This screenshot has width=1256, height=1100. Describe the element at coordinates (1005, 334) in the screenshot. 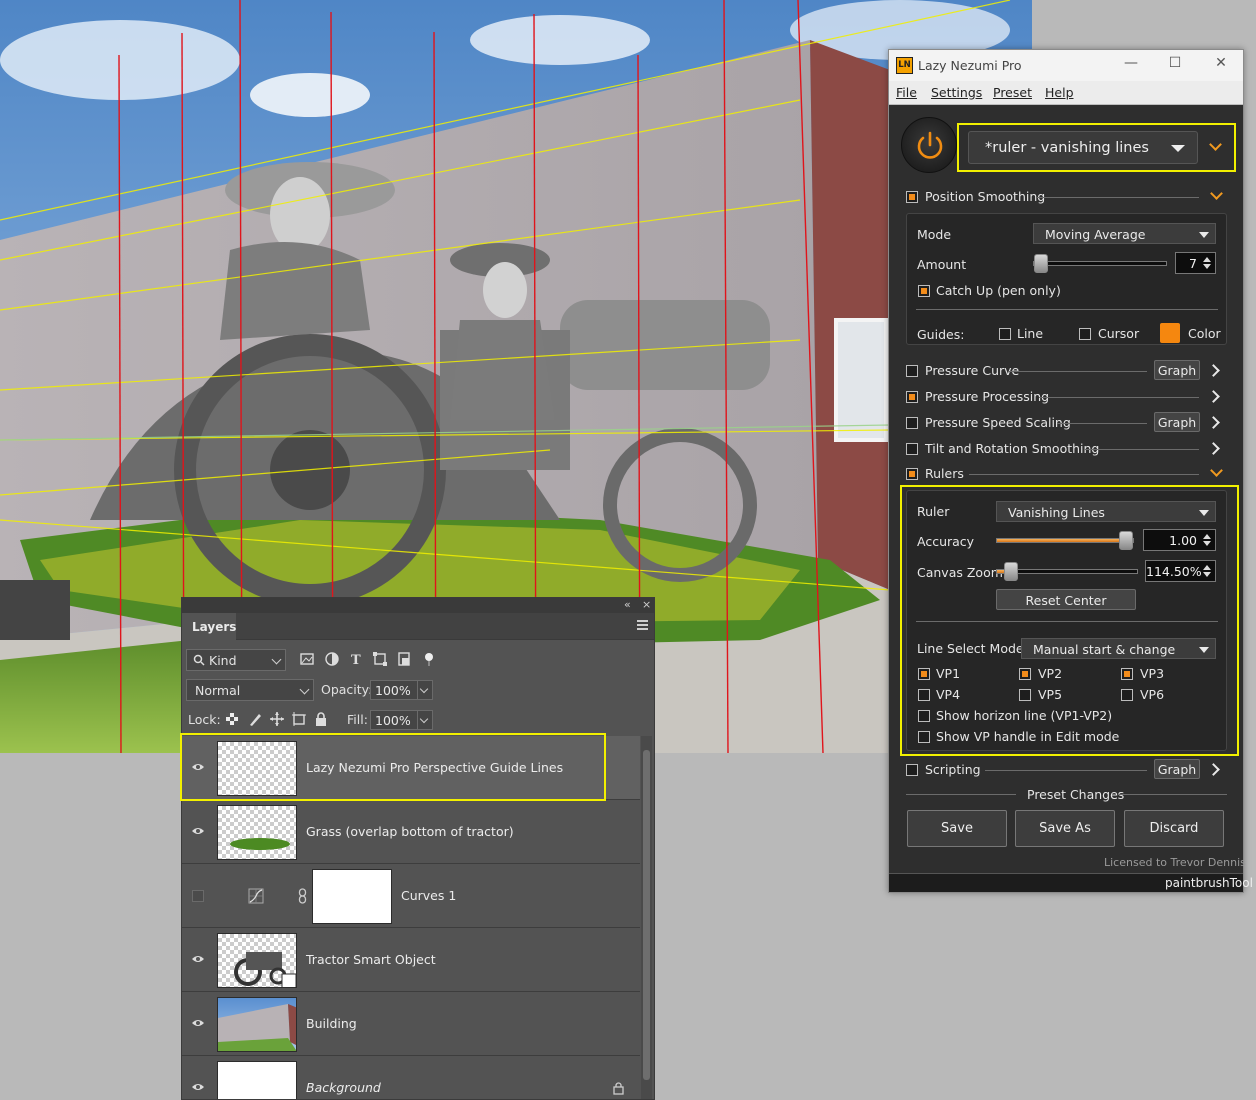

I see `guide-line-checkbox` at that location.